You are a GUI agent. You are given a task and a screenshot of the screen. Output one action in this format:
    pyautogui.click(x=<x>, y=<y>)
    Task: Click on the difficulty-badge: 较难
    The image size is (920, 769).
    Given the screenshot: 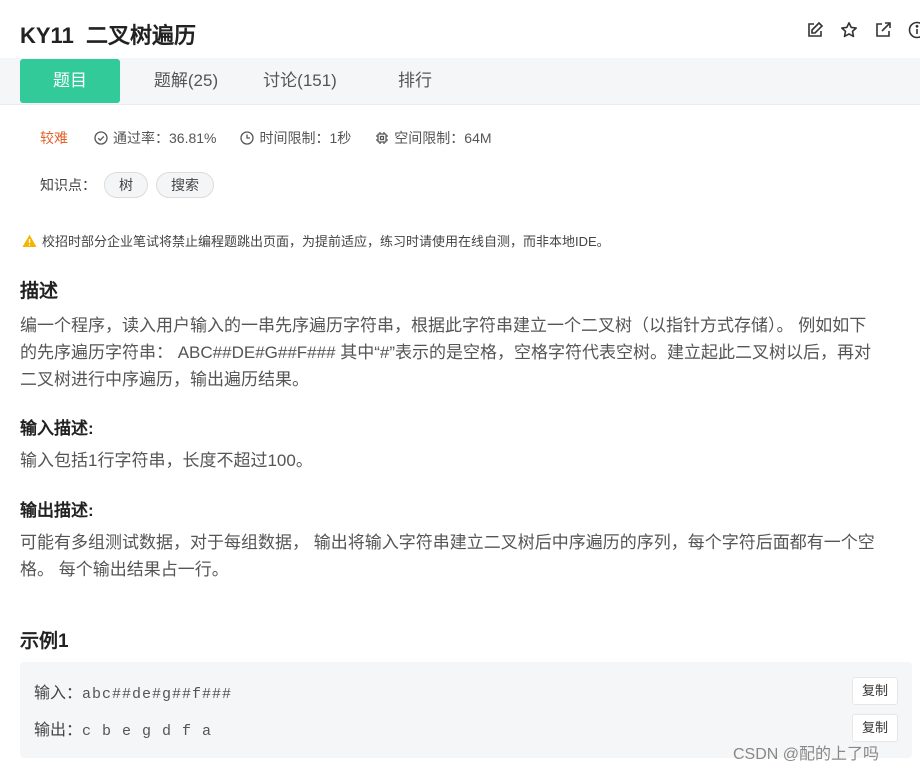 What is the action you would take?
    pyautogui.click(x=54, y=138)
    